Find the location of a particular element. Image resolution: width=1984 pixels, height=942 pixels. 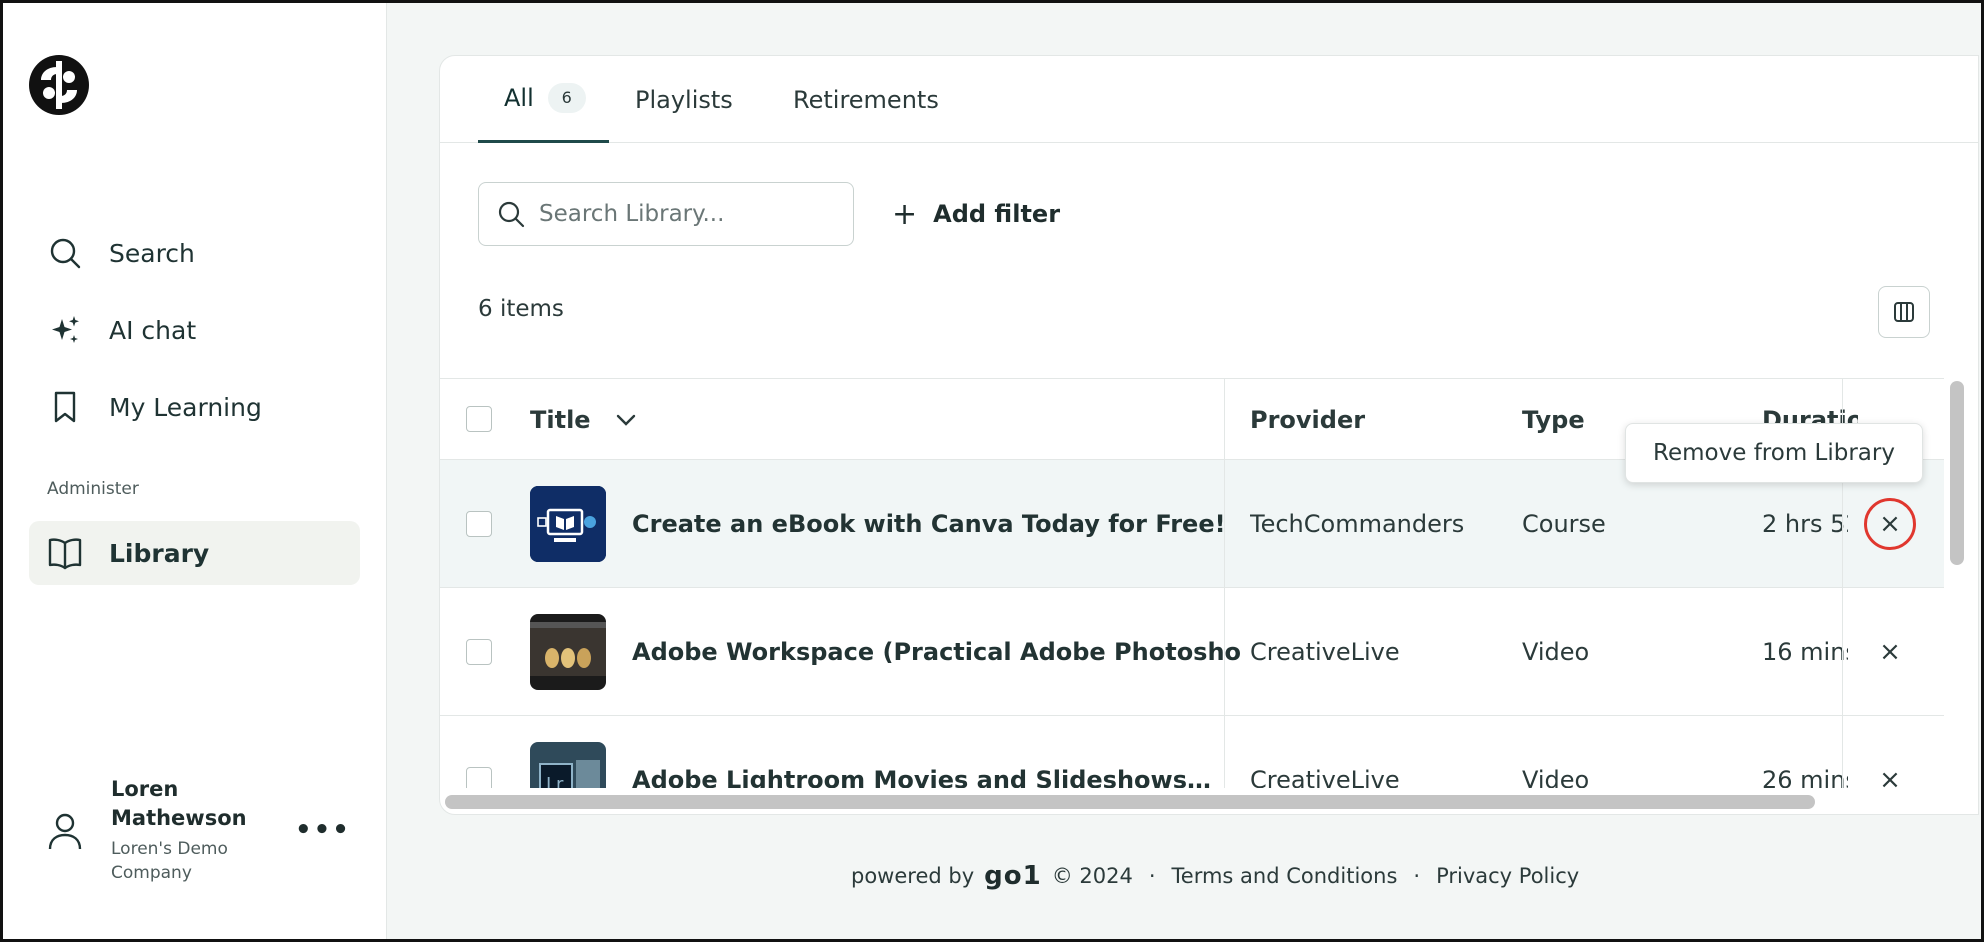

select-all-checkbox is located at coordinates (479, 419).